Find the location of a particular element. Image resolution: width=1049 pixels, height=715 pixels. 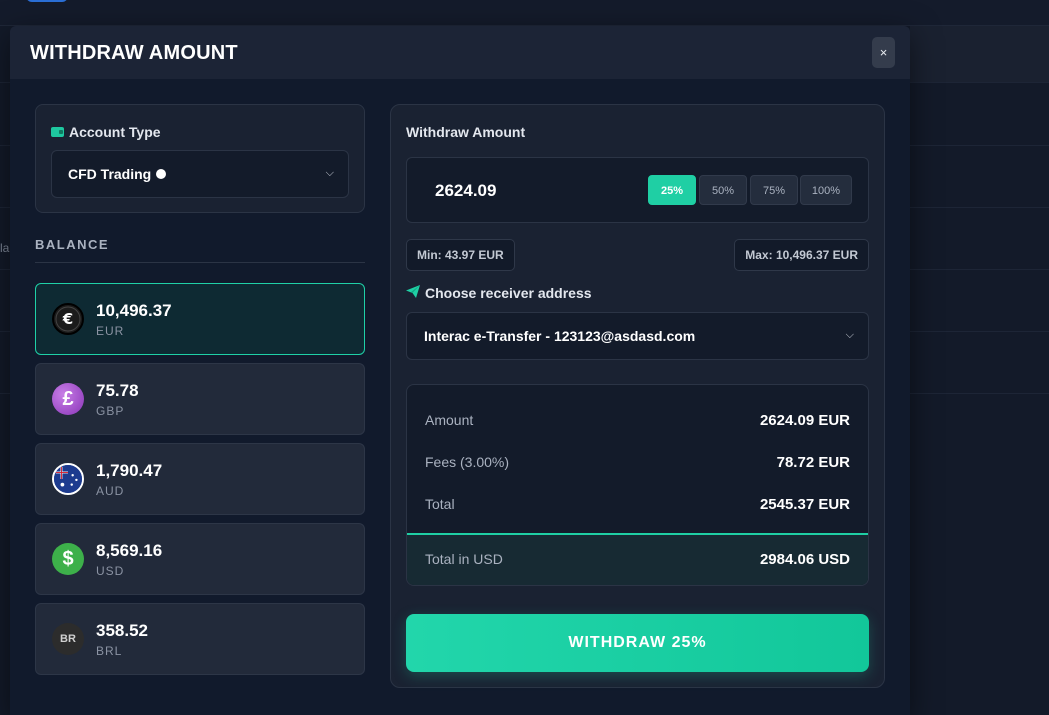

balance-currency: AUD is located at coordinates (110, 491).